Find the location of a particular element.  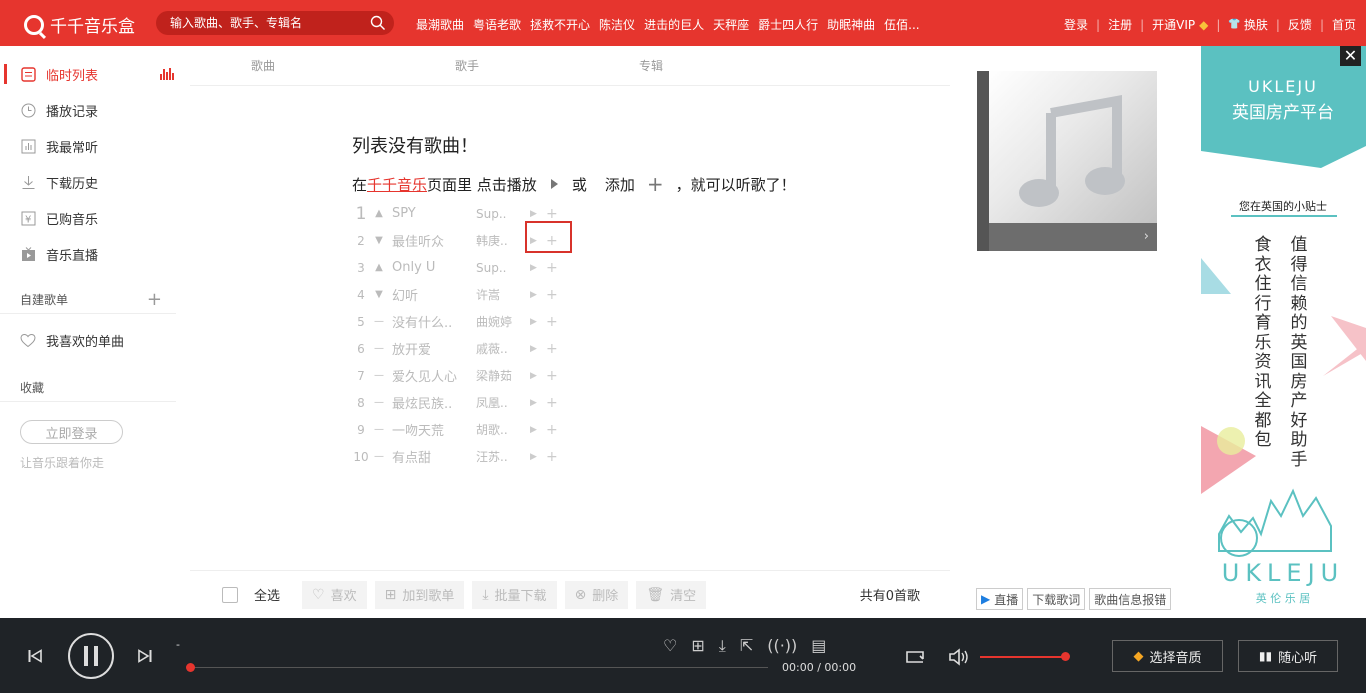

cover-next-arrow: › is located at coordinates (1073, 237).